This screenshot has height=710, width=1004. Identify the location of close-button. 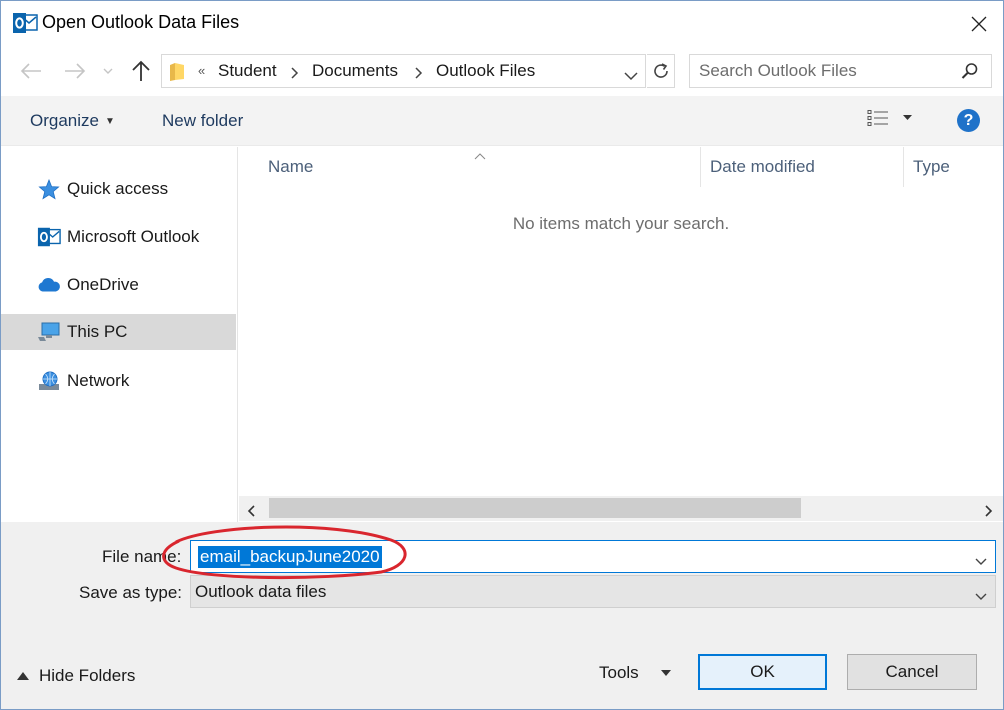
(979, 24).